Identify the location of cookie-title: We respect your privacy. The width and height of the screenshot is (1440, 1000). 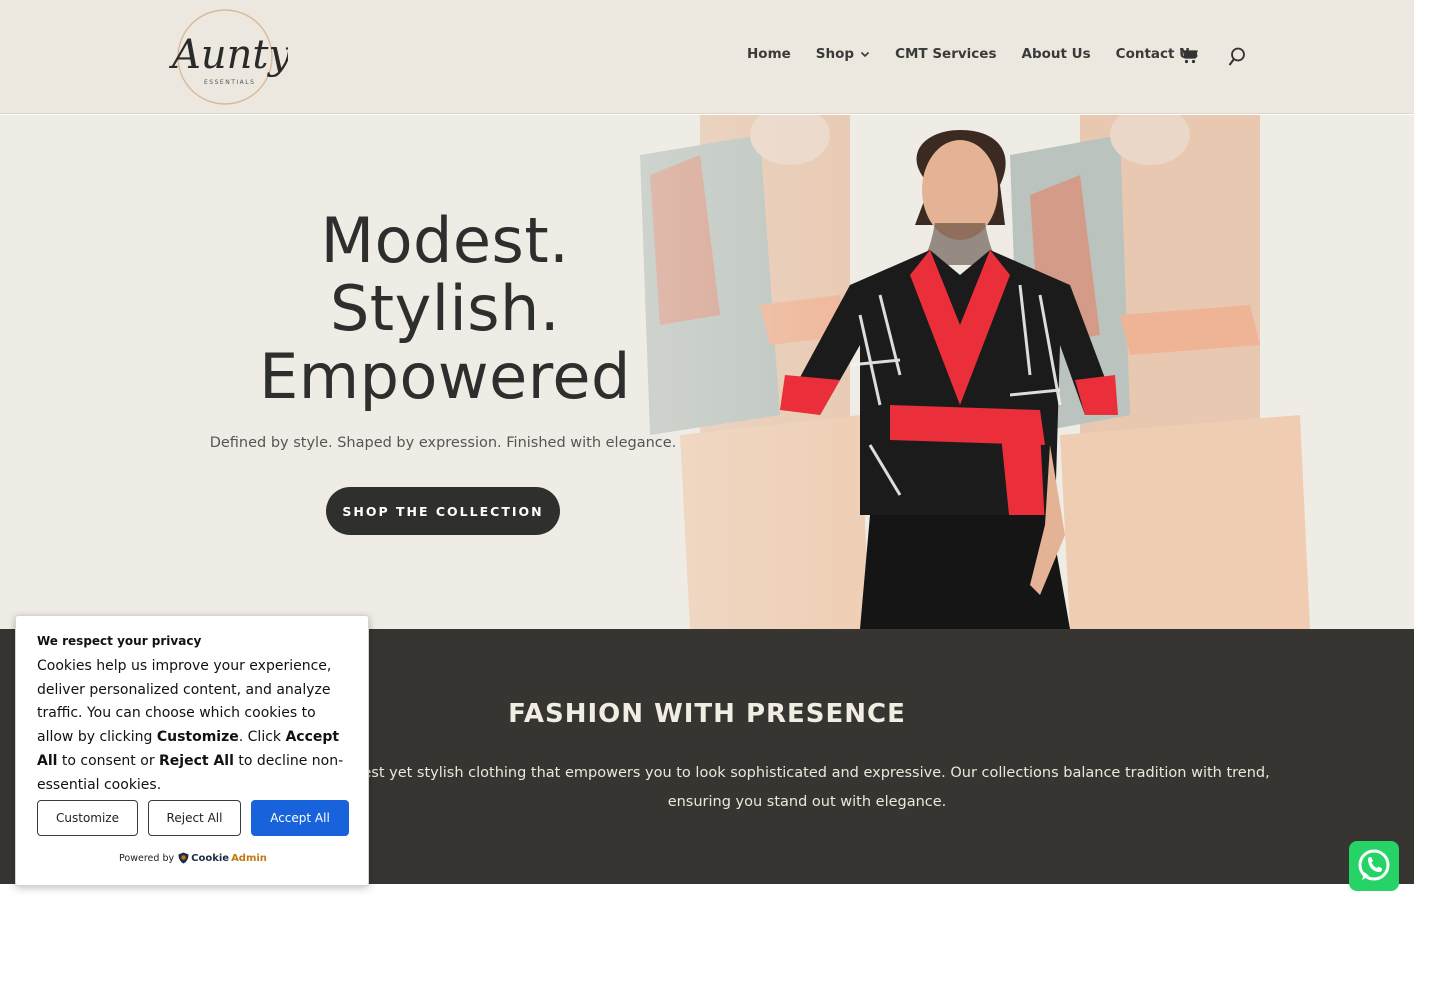
(119, 641).